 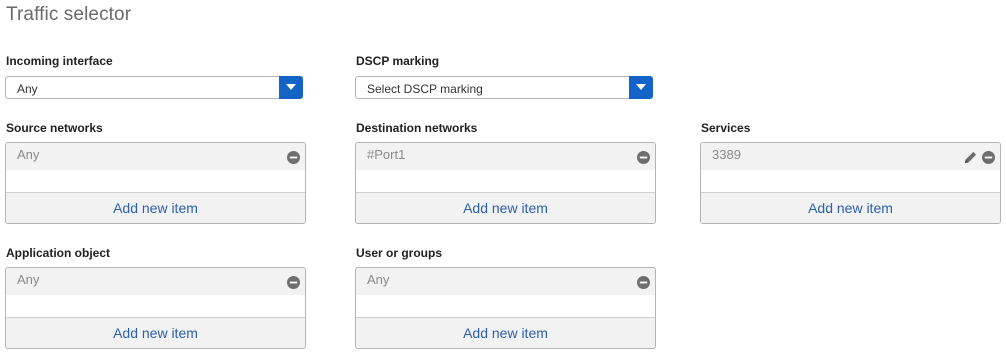 What do you see at coordinates (417, 128) in the screenshot?
I see `destination-networks-label: Destination networks` at bounding box center [417, 128].